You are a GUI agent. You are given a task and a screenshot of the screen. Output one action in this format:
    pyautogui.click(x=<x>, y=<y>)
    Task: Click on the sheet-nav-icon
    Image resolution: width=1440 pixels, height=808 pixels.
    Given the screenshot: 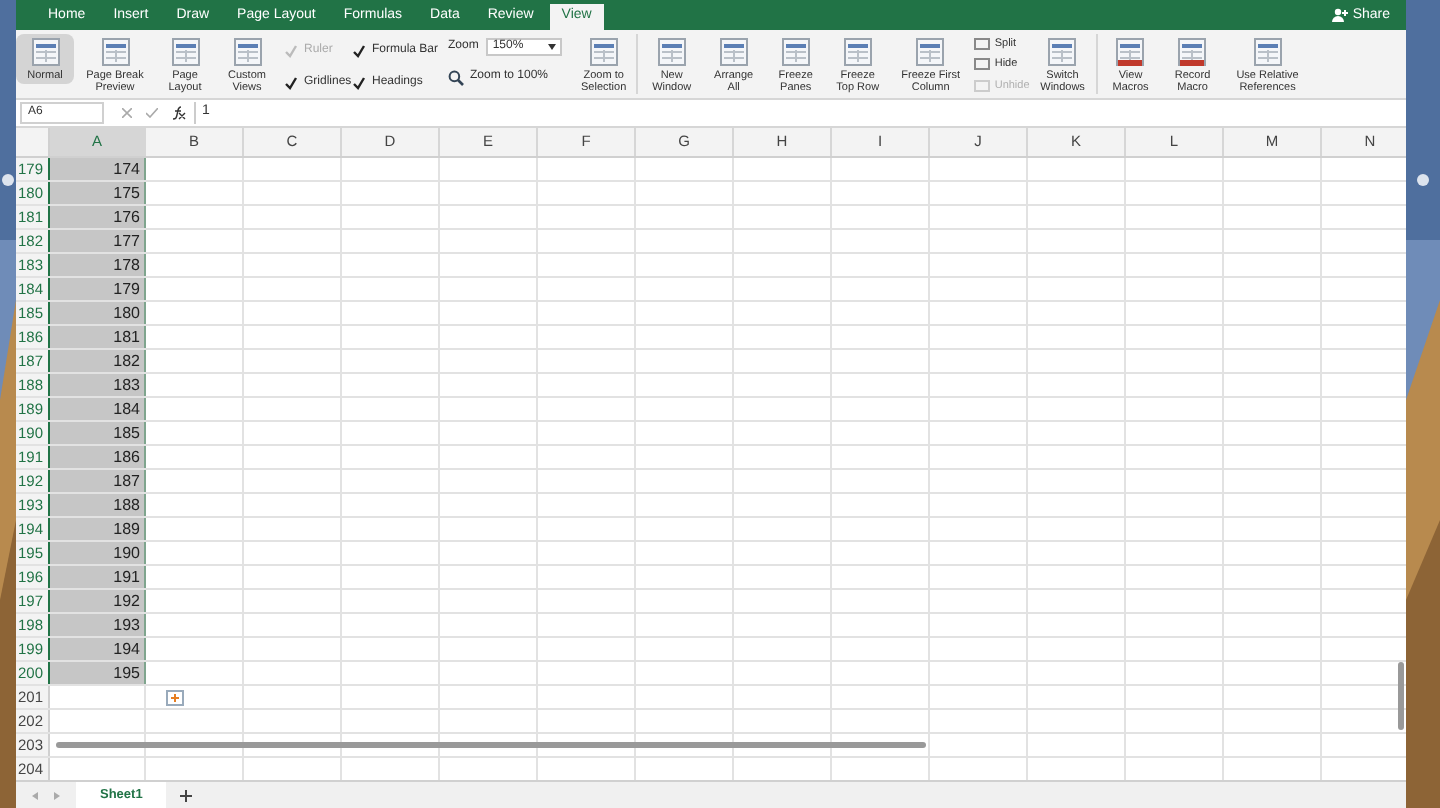 What is the action you would take?
    pyautogui.click(x=46, y=795)
    